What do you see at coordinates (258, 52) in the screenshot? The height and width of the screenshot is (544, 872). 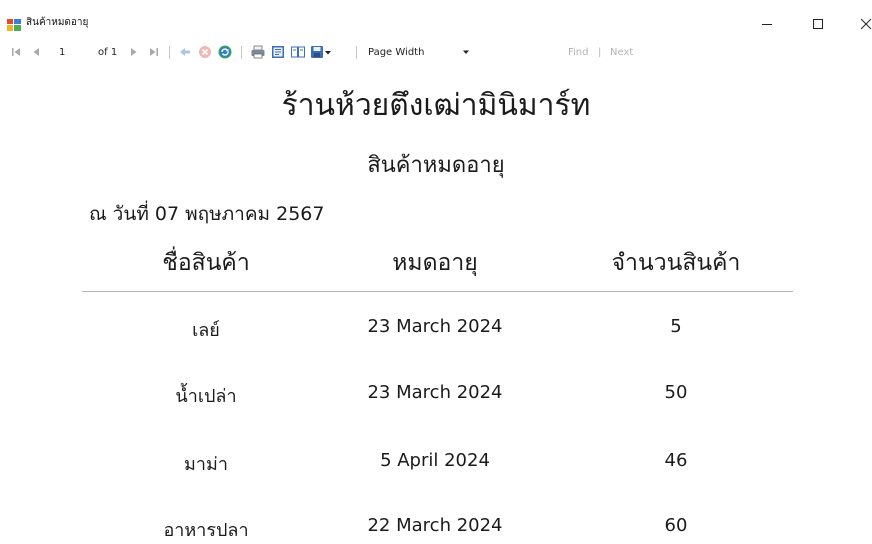 I see `print-icon` at bounding box center [258, 52].